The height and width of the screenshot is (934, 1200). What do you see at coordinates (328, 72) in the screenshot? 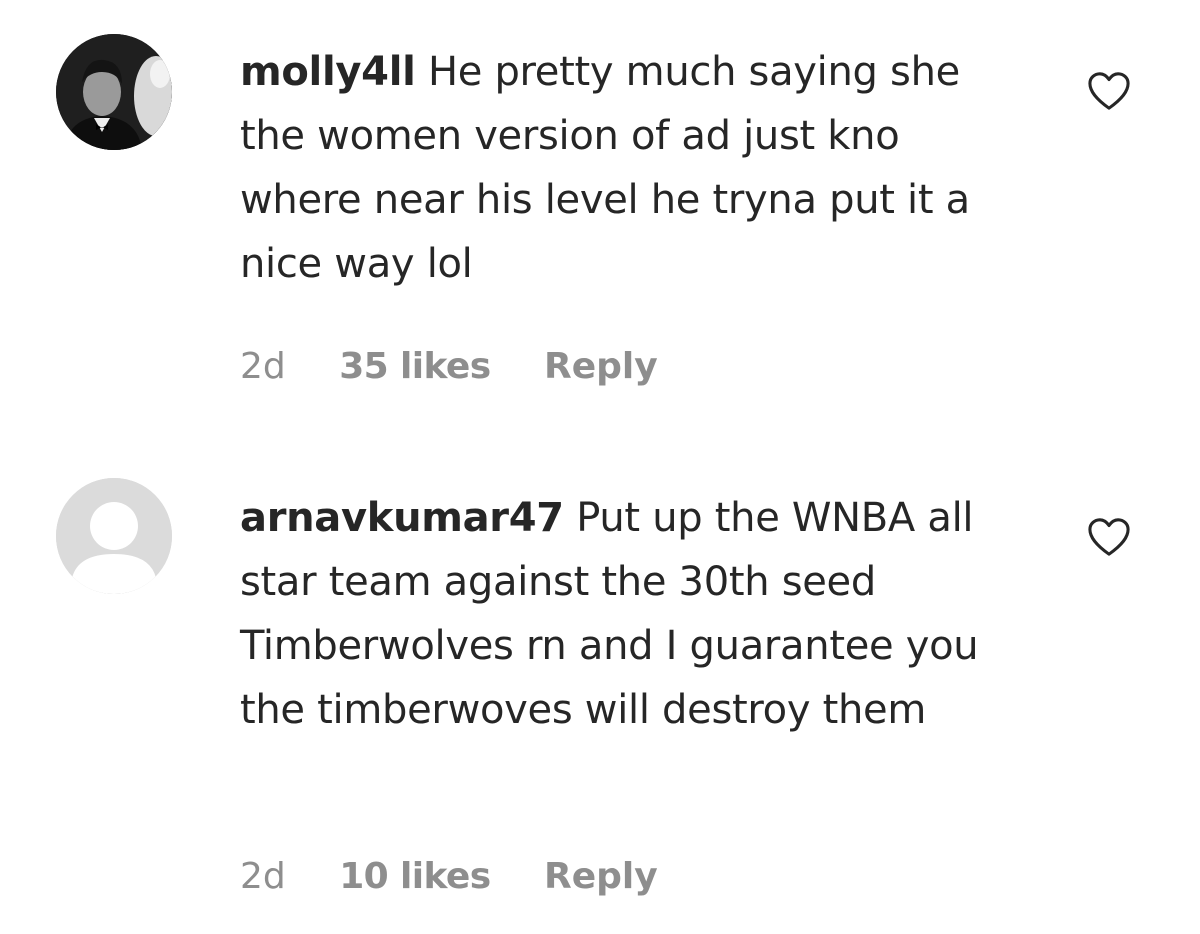
I see `username-link: molly4ll` at bounding box center [328, 72].